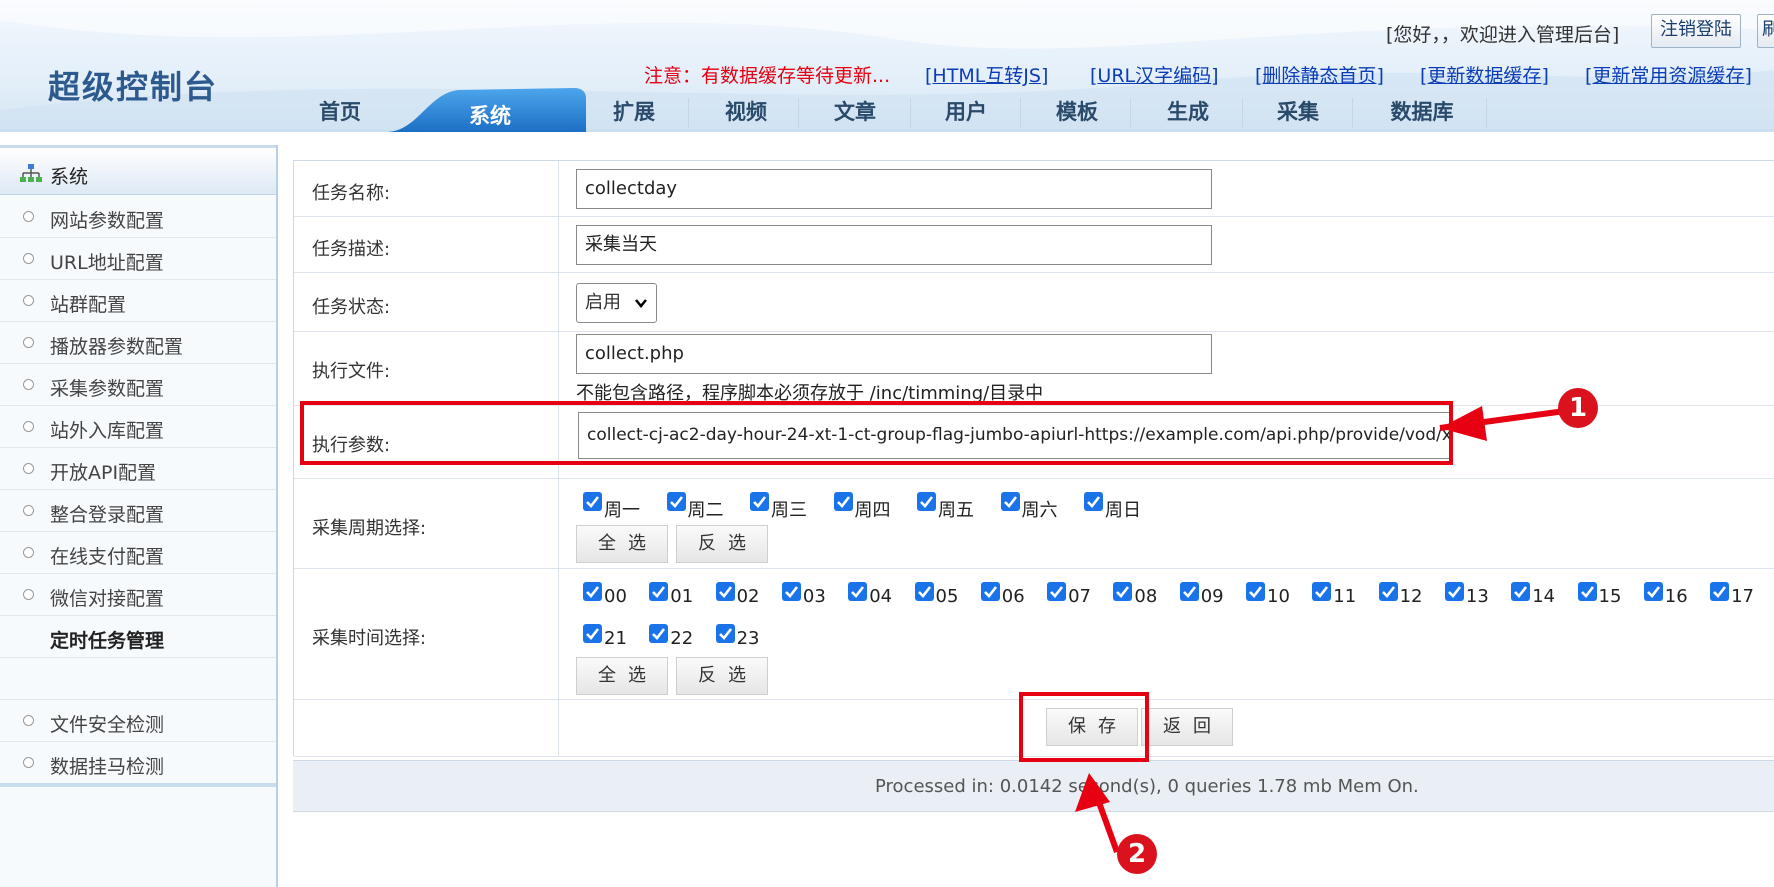 Image resolution: width=1774 pixels, height=887 pixels. What do you see at coordinates (1187, 727) in the screenshot?
I see `back-button: 返回` at bounding box center [1187, 727].